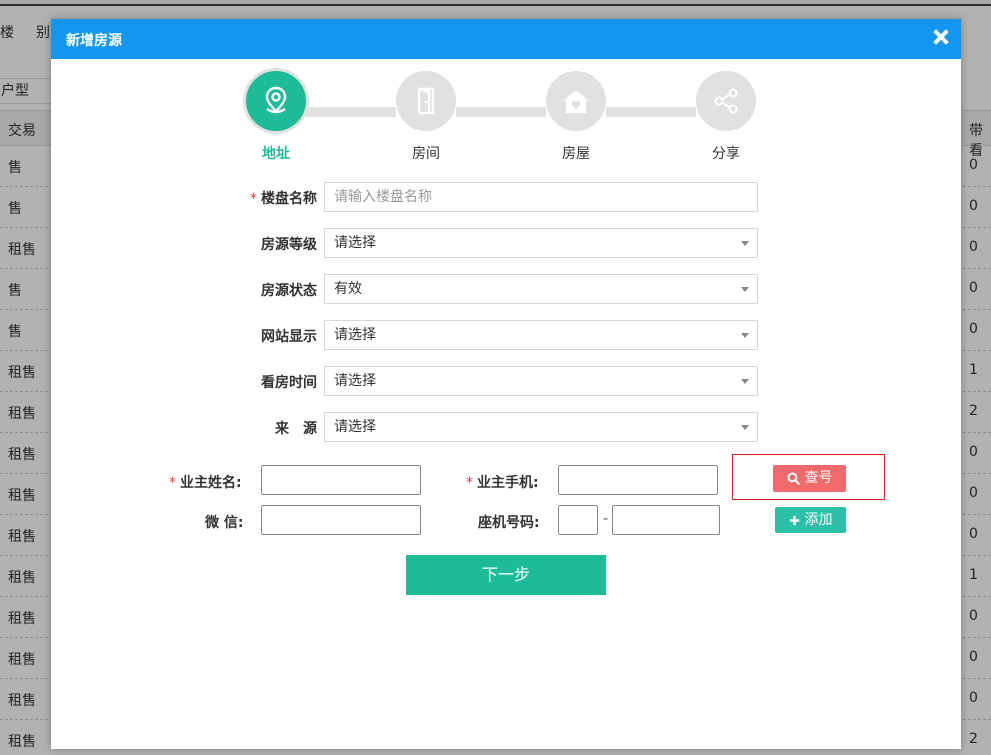  Describe the element at coordinates (638, 480) in the screenshot. I see `owner-phone-input` at that location.